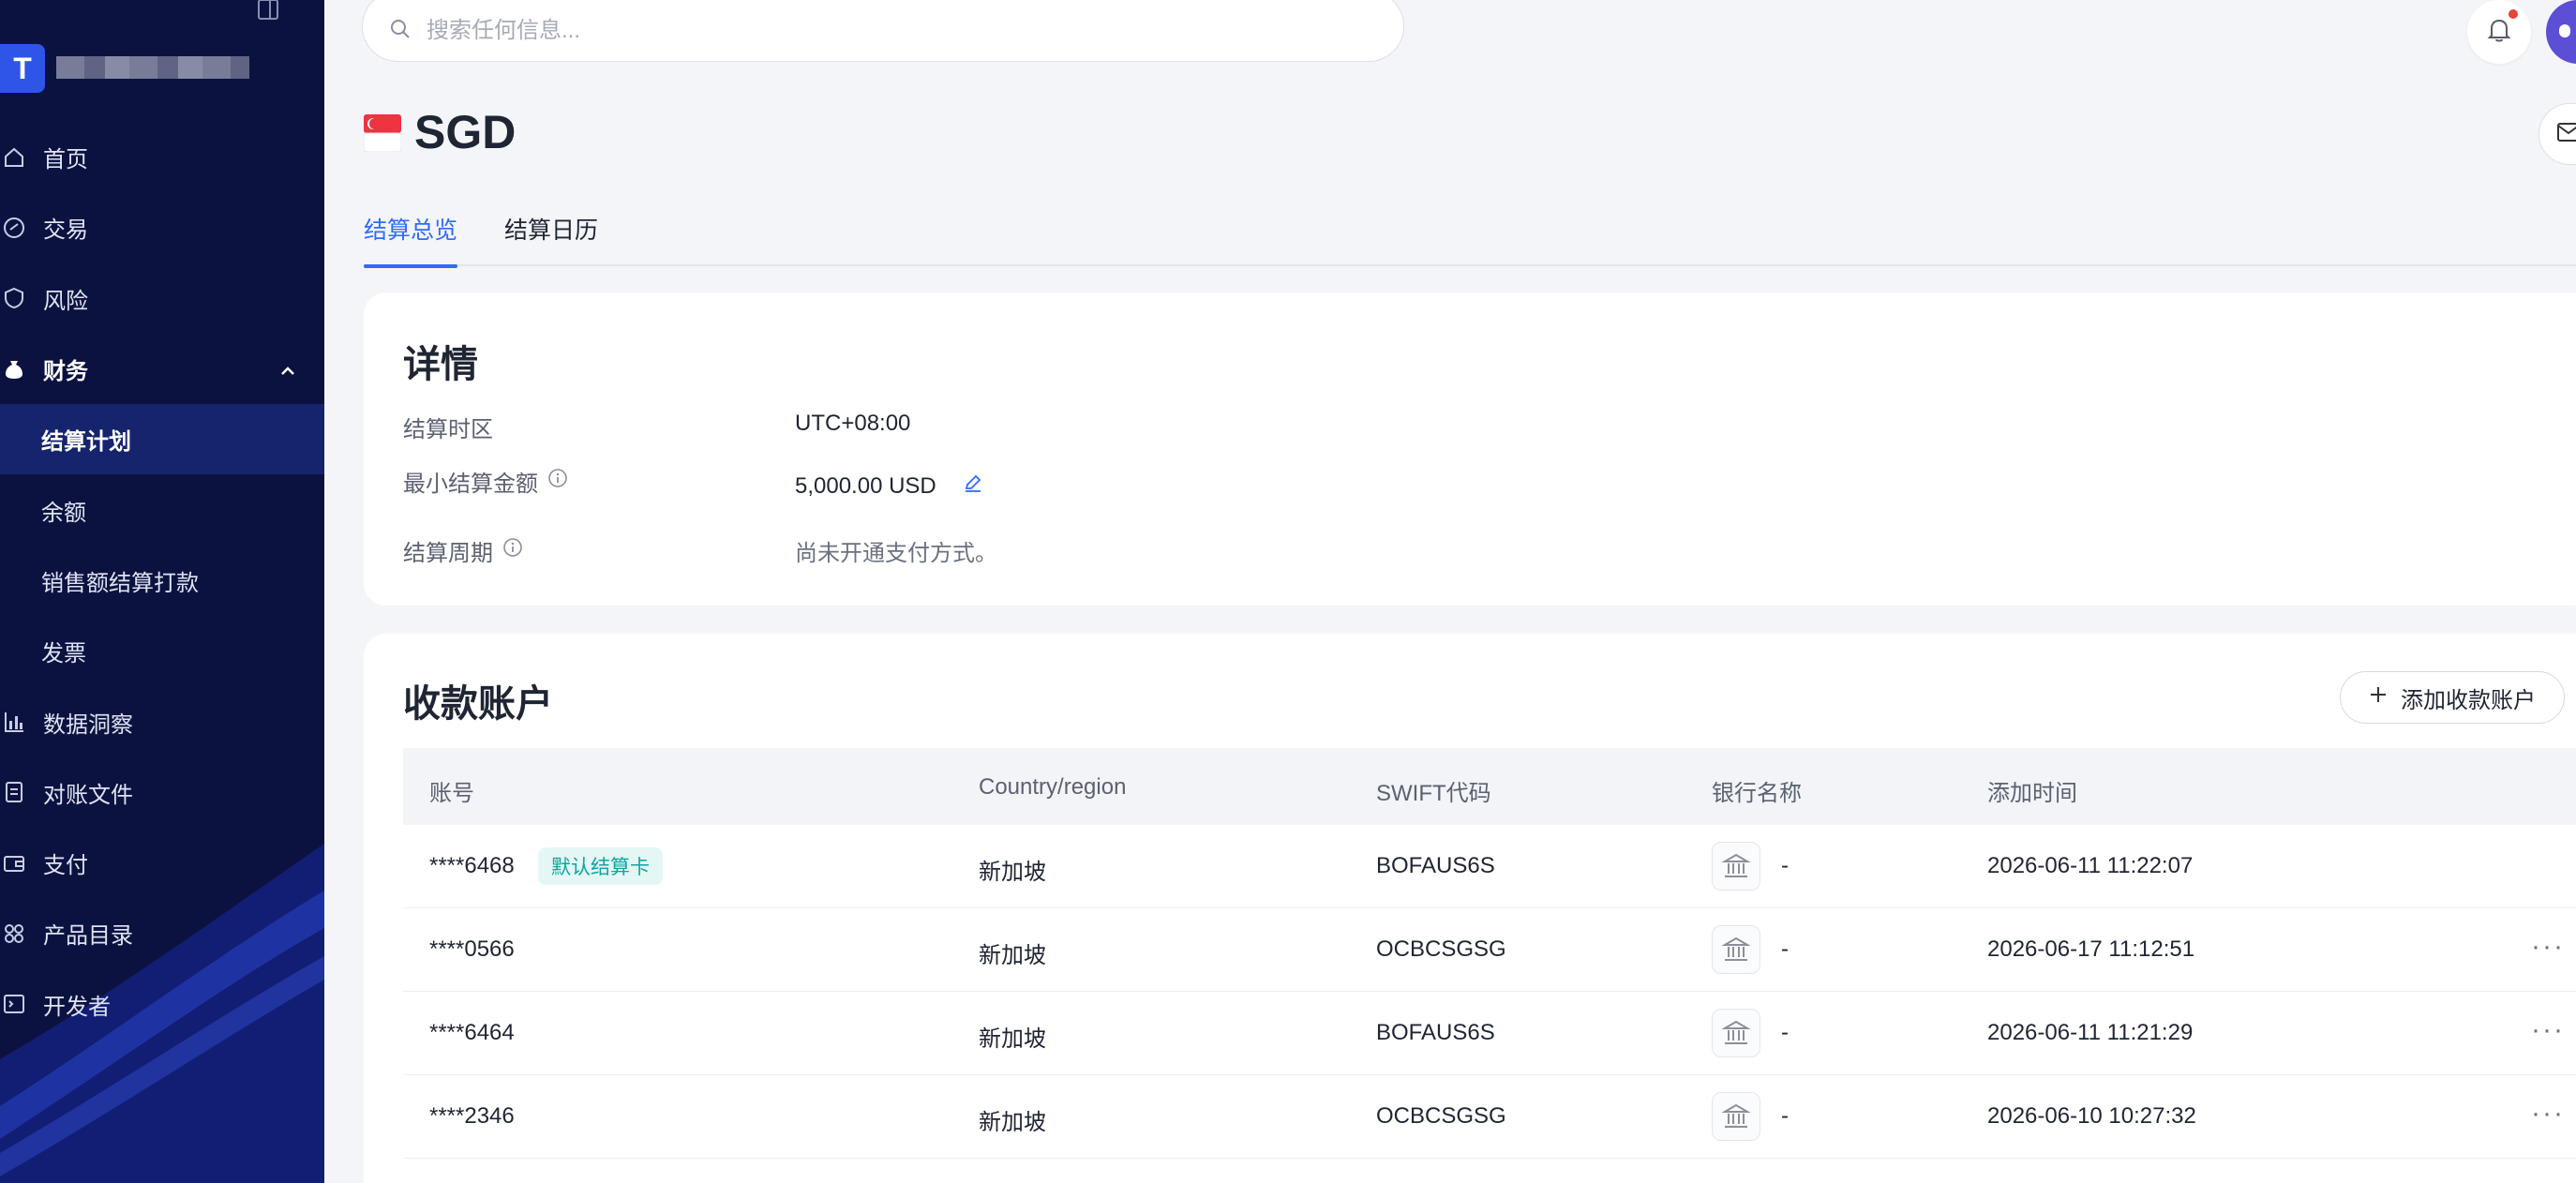  I want to click on column-header-account: 账号, so click(452, 794).